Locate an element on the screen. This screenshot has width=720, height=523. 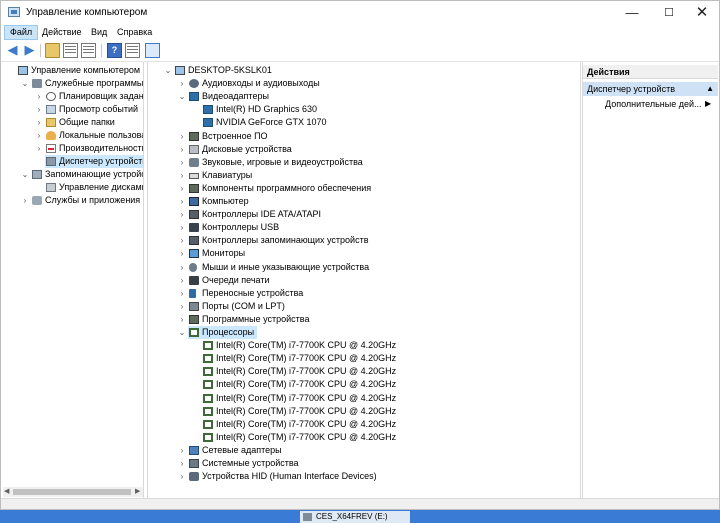
software-device-icon is located at coordinates (194, 319).